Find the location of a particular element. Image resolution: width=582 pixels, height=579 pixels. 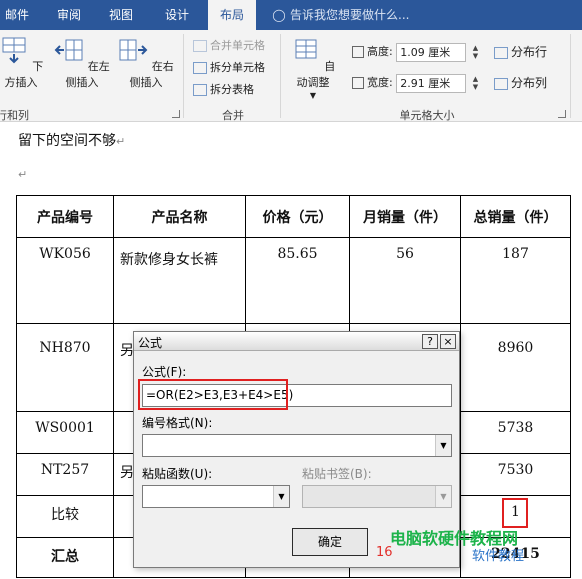

paste-bookmark-select: ▼ is located at coordinates (377, 496).